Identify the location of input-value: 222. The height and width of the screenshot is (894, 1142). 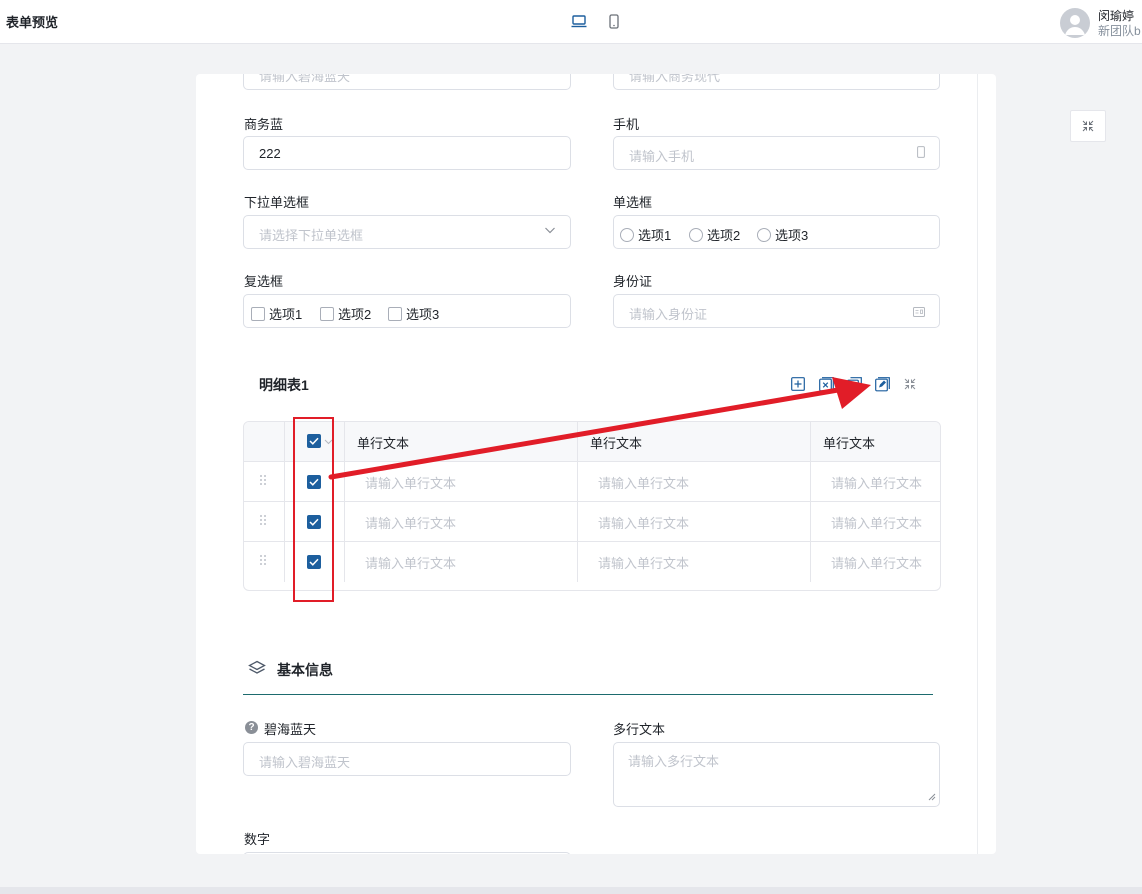
(270, 153).